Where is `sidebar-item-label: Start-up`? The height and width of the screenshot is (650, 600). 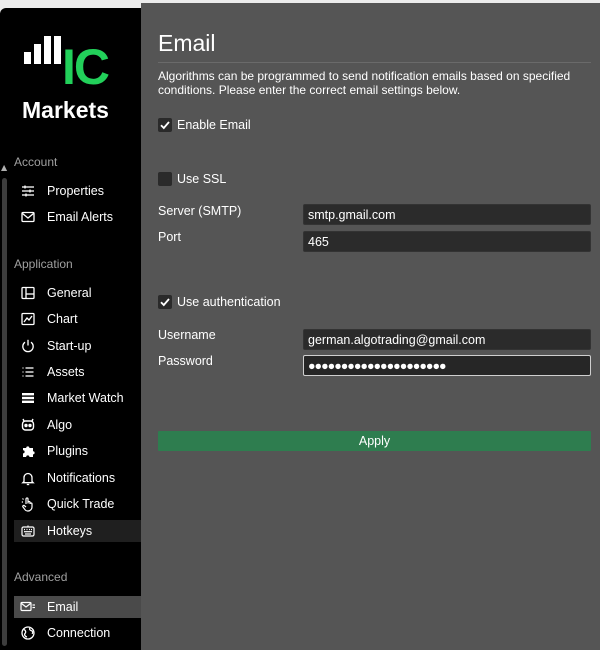
sidebar-item-label: Start-up is located at coordinates (69, 346).